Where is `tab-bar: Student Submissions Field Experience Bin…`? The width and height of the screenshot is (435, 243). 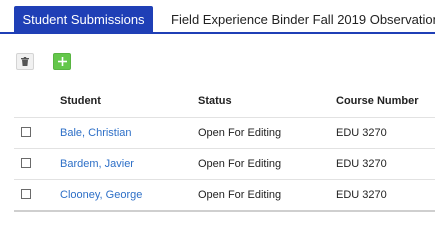
tab-bar: Student Submissions Field Experience Bin… is located at coordinates (217, 17).